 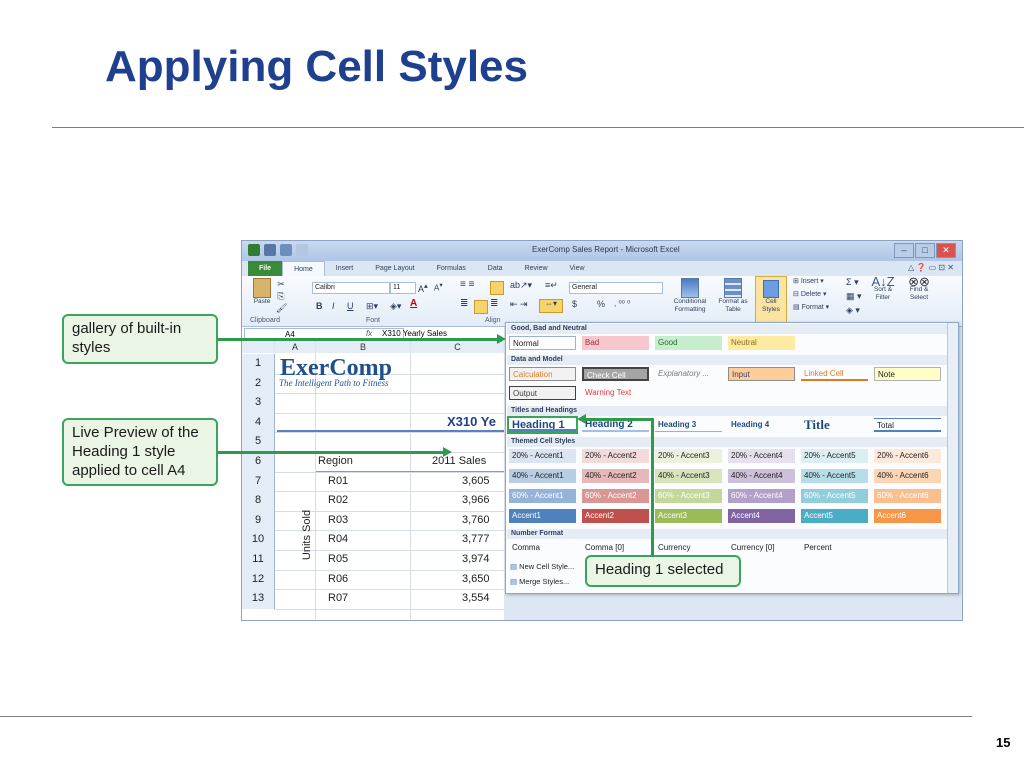 What do you see at coordinates (536, 268) in the screenshot?
I see `tab-review: Review` at bounding box center [536, 268].